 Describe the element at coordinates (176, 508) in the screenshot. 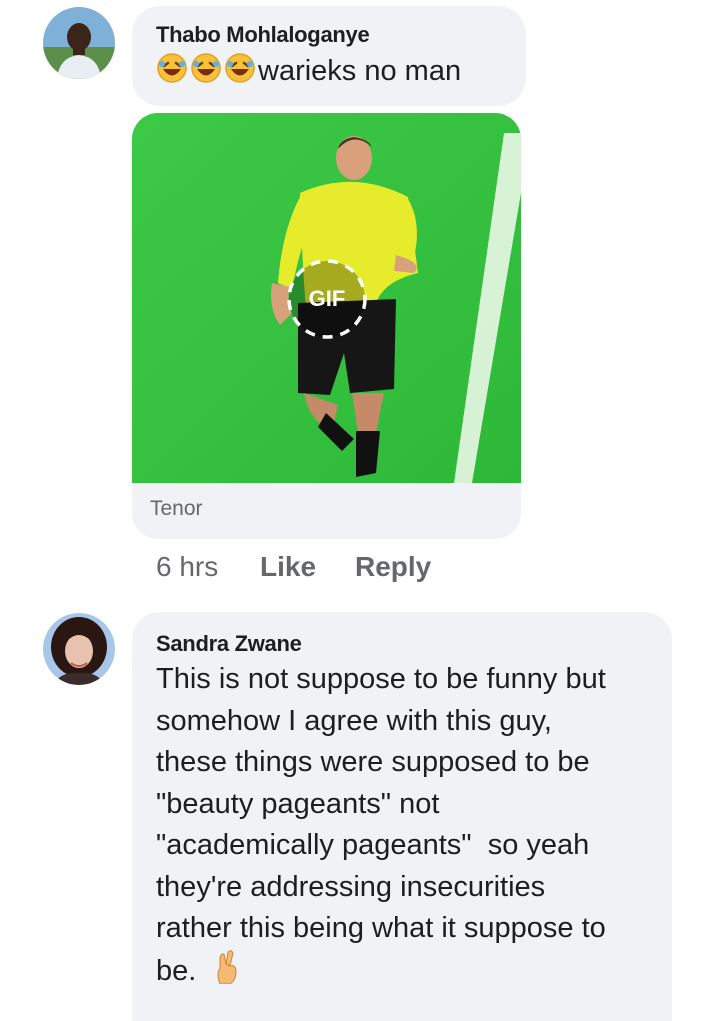

I see `gif-source-label: Tenor` at that location.